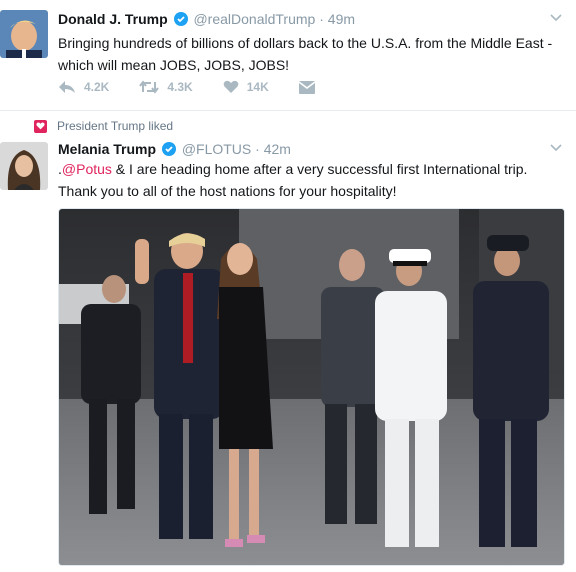  I want to click on display-name: Melania Trump, so click(107, 149).